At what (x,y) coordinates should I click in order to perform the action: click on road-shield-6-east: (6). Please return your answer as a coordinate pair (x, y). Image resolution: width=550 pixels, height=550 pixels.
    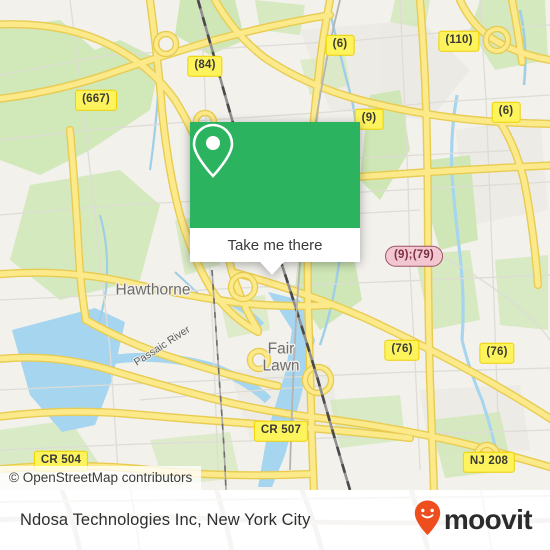
    Looking at the image, I should click on (506, 112).